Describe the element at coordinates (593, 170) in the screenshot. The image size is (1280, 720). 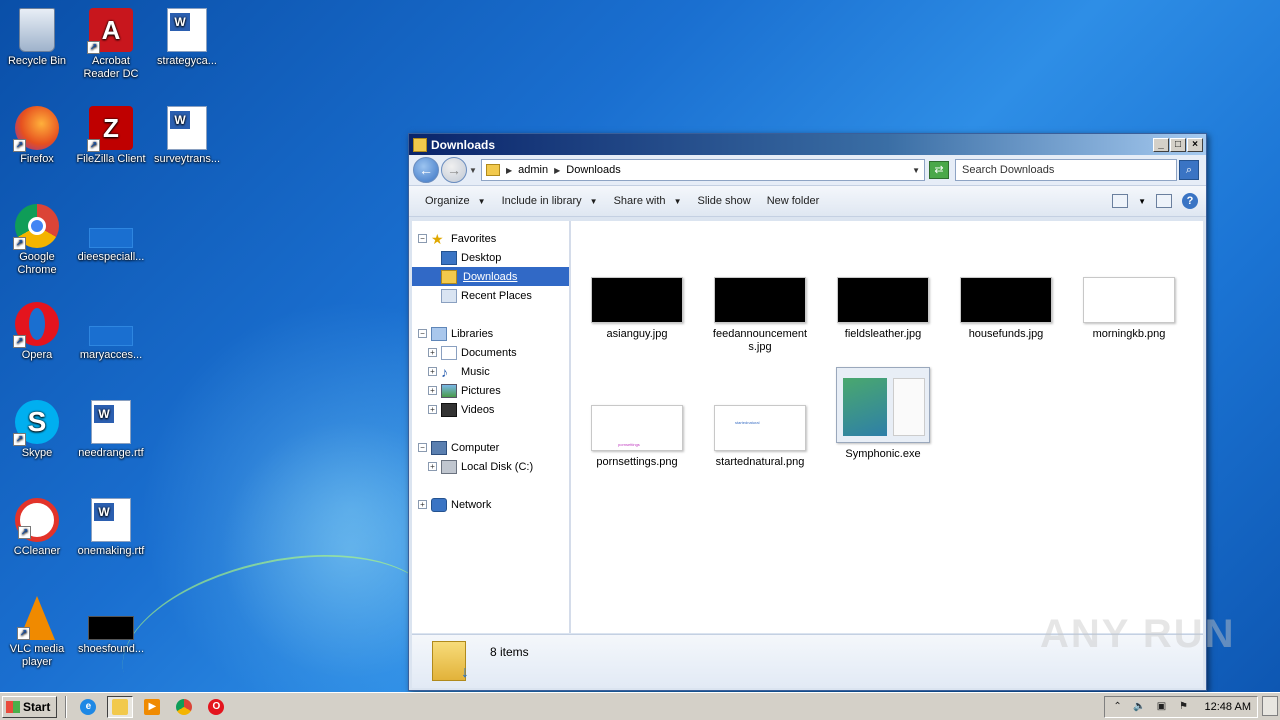
I see `breadcrumb-downloads: Downloads` at that location.